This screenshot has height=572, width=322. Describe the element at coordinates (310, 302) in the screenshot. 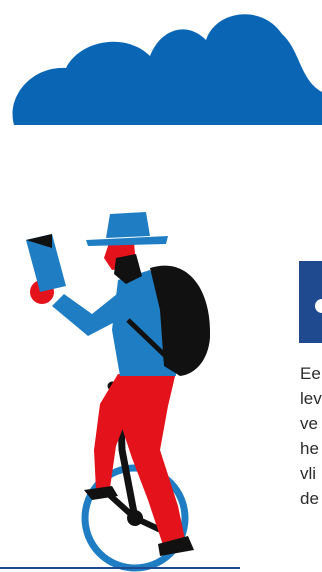

I see `card-icon` at that location.